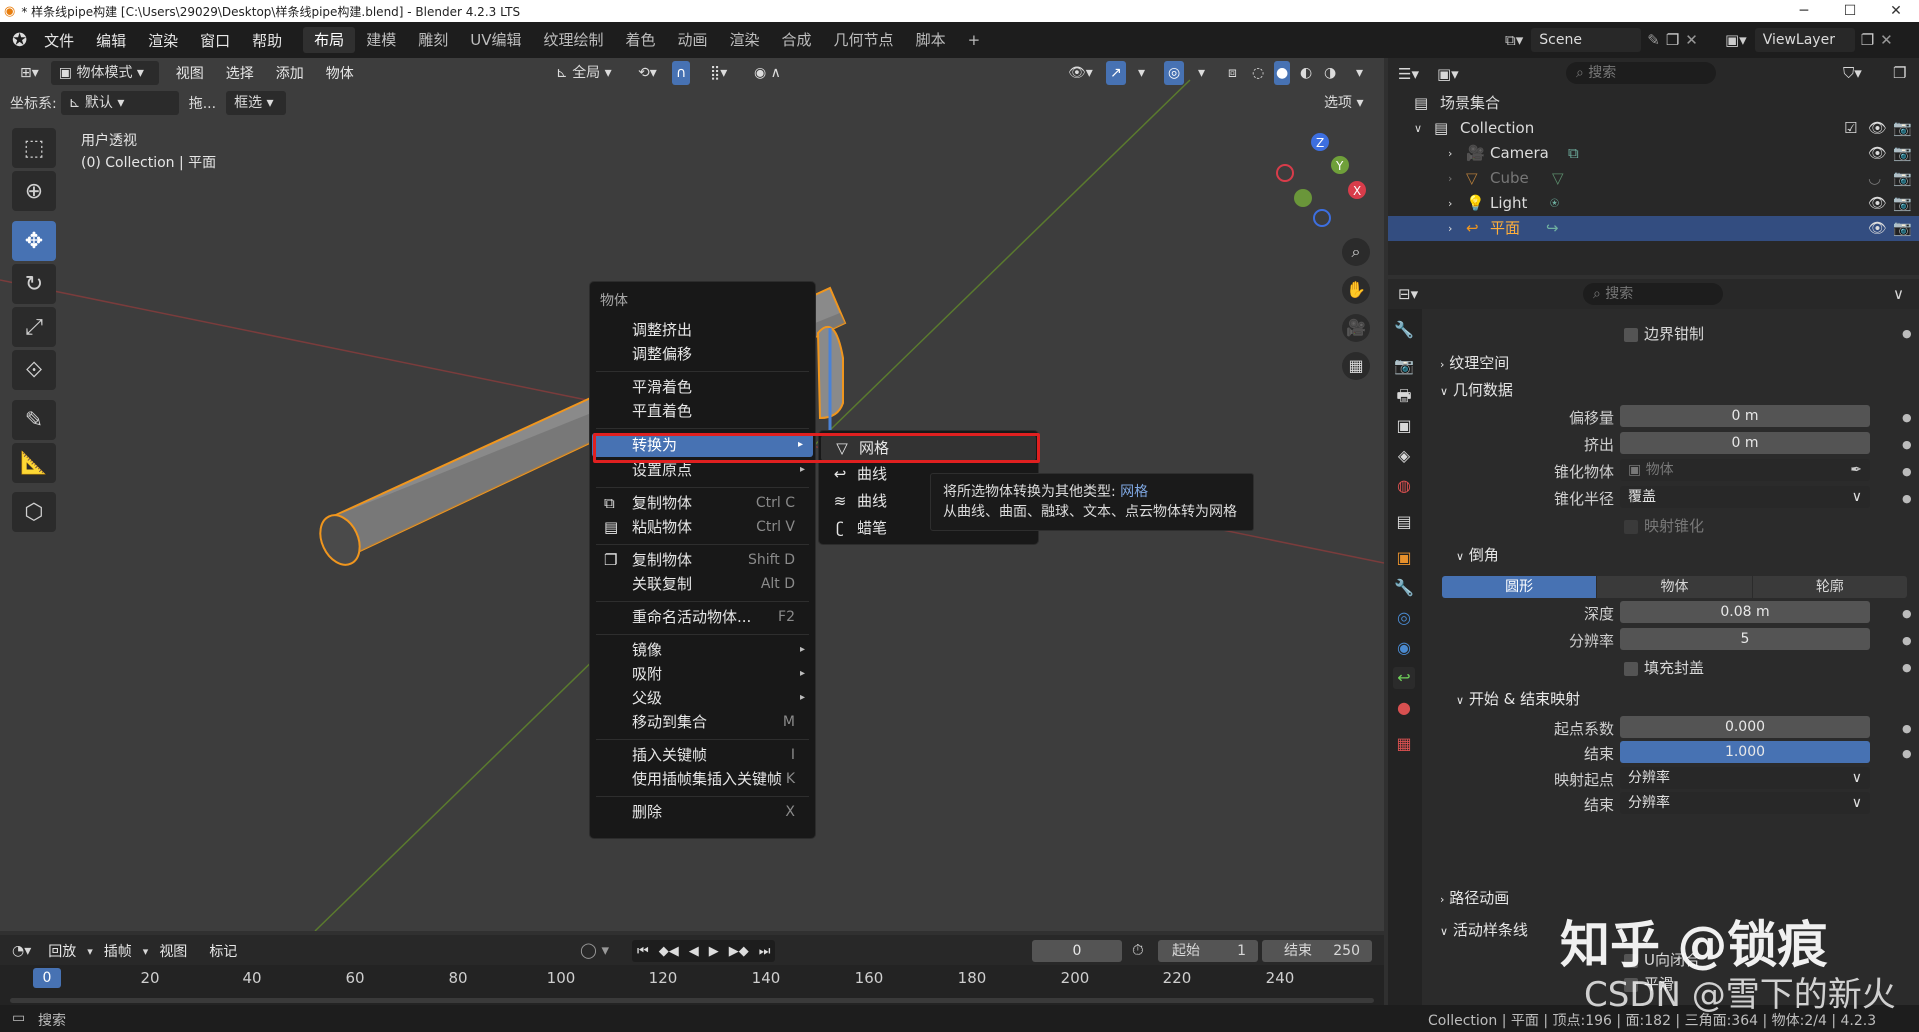 This screenshot has width=1919, height=1032. I want to click on menu-item-rename-active: 重命名活动物体... F2, so click(702, 617).